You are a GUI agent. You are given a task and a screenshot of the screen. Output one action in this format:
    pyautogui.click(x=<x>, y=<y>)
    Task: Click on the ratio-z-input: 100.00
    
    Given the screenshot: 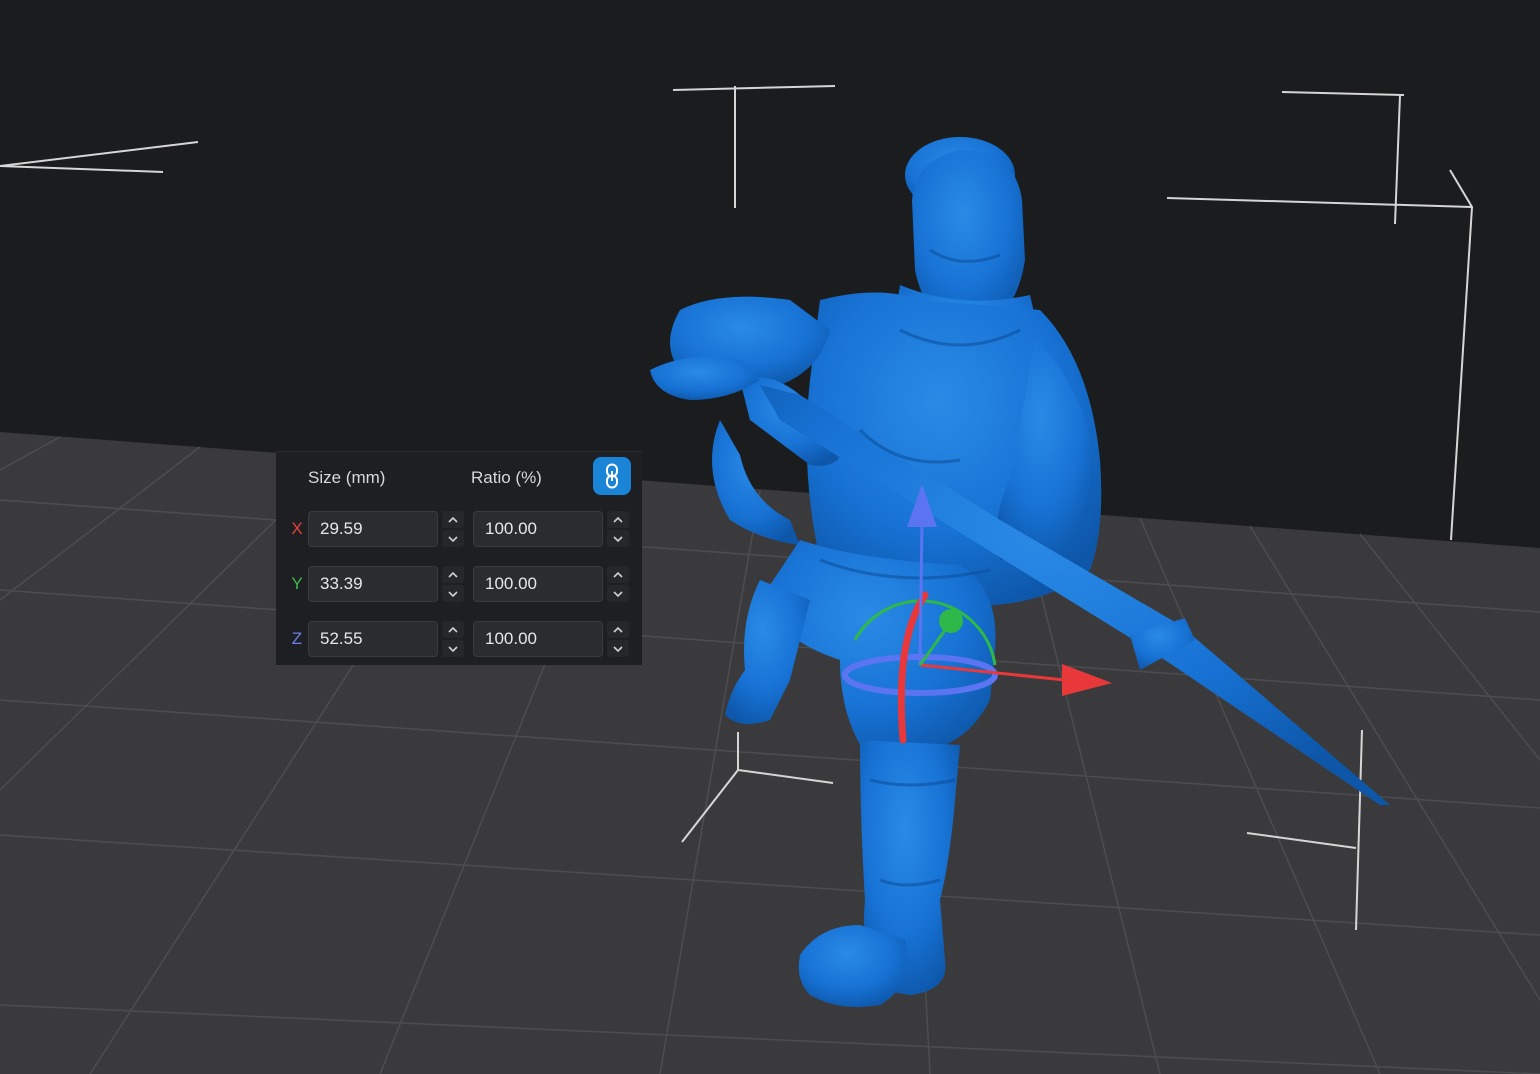 What is the action you would take?
    pyautogui.click(x=538, y=639)
    